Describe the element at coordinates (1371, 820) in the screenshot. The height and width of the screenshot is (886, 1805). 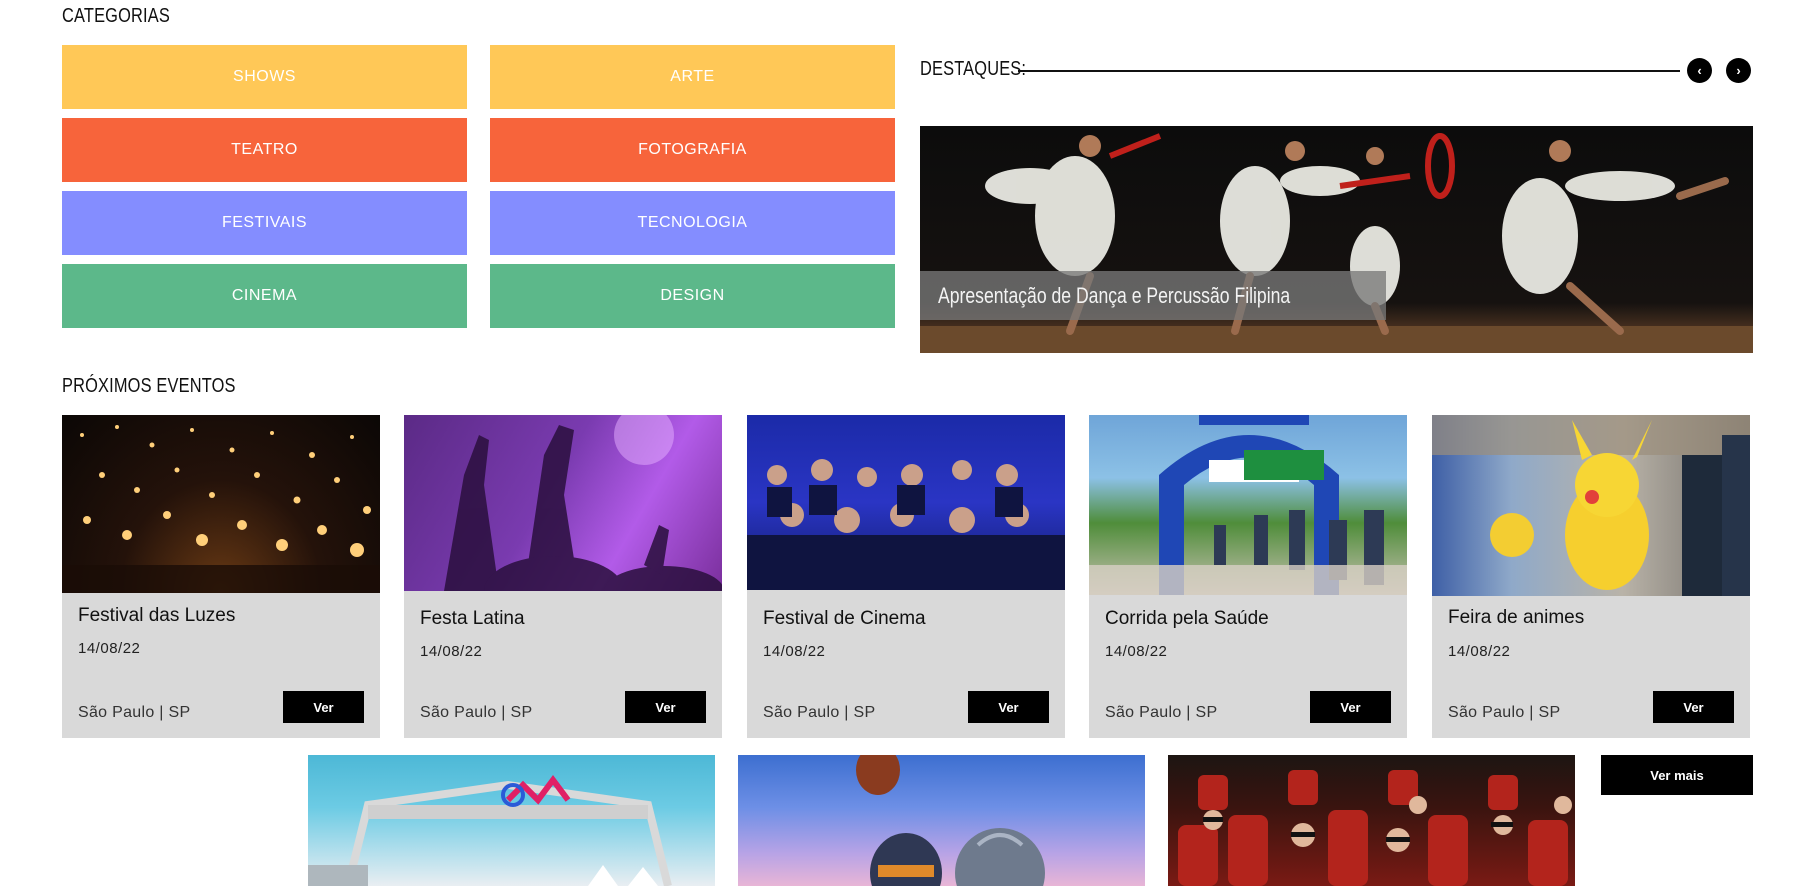
I see `event-image-3d-cinema` at that location.